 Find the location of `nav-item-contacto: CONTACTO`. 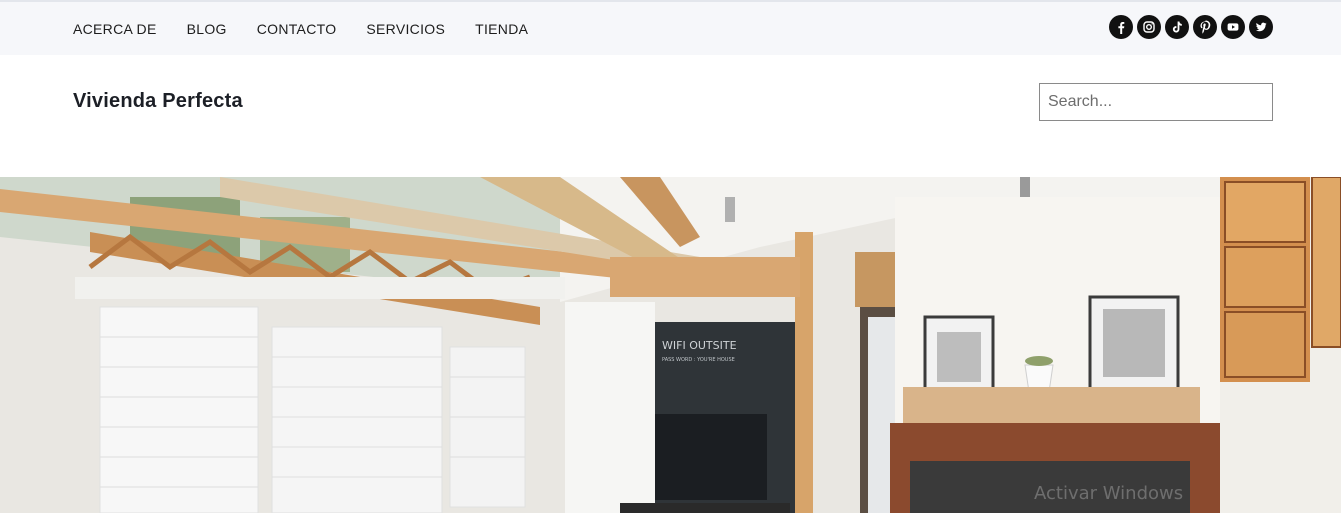

nav-item-contacto: CONTACTO is located at coordinates (297, 29).